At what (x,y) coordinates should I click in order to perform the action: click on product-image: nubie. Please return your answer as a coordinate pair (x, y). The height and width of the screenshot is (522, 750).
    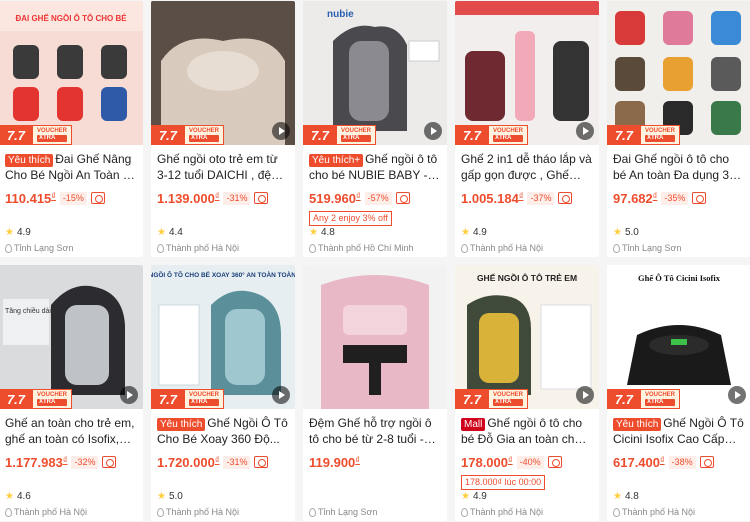
    Looking at the image, I should click on (375, 73).